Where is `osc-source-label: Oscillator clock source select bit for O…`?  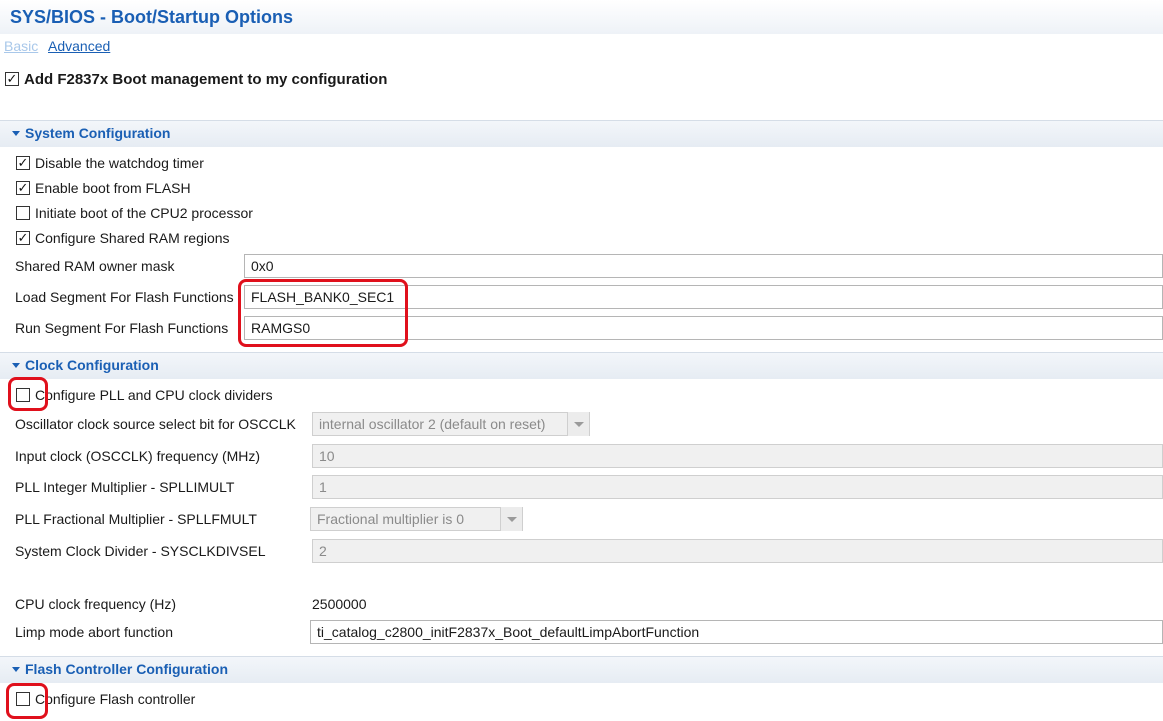 osc-source-label: Oscillator clock source select bit for O… is located at coordinates (155, 424).